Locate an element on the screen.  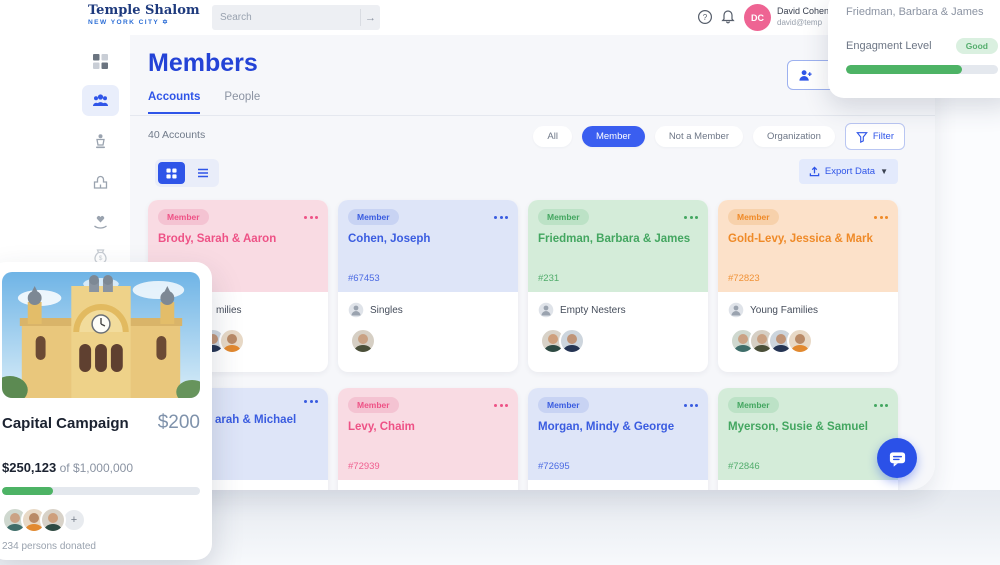
segment-not-a-member: Not a Member is located at coordinates (698, 136).